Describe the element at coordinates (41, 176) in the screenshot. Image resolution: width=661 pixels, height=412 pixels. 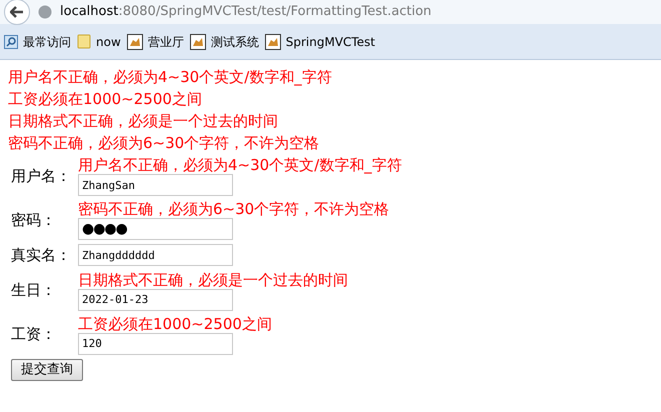
I see `field-label: 用户名：` at that location.